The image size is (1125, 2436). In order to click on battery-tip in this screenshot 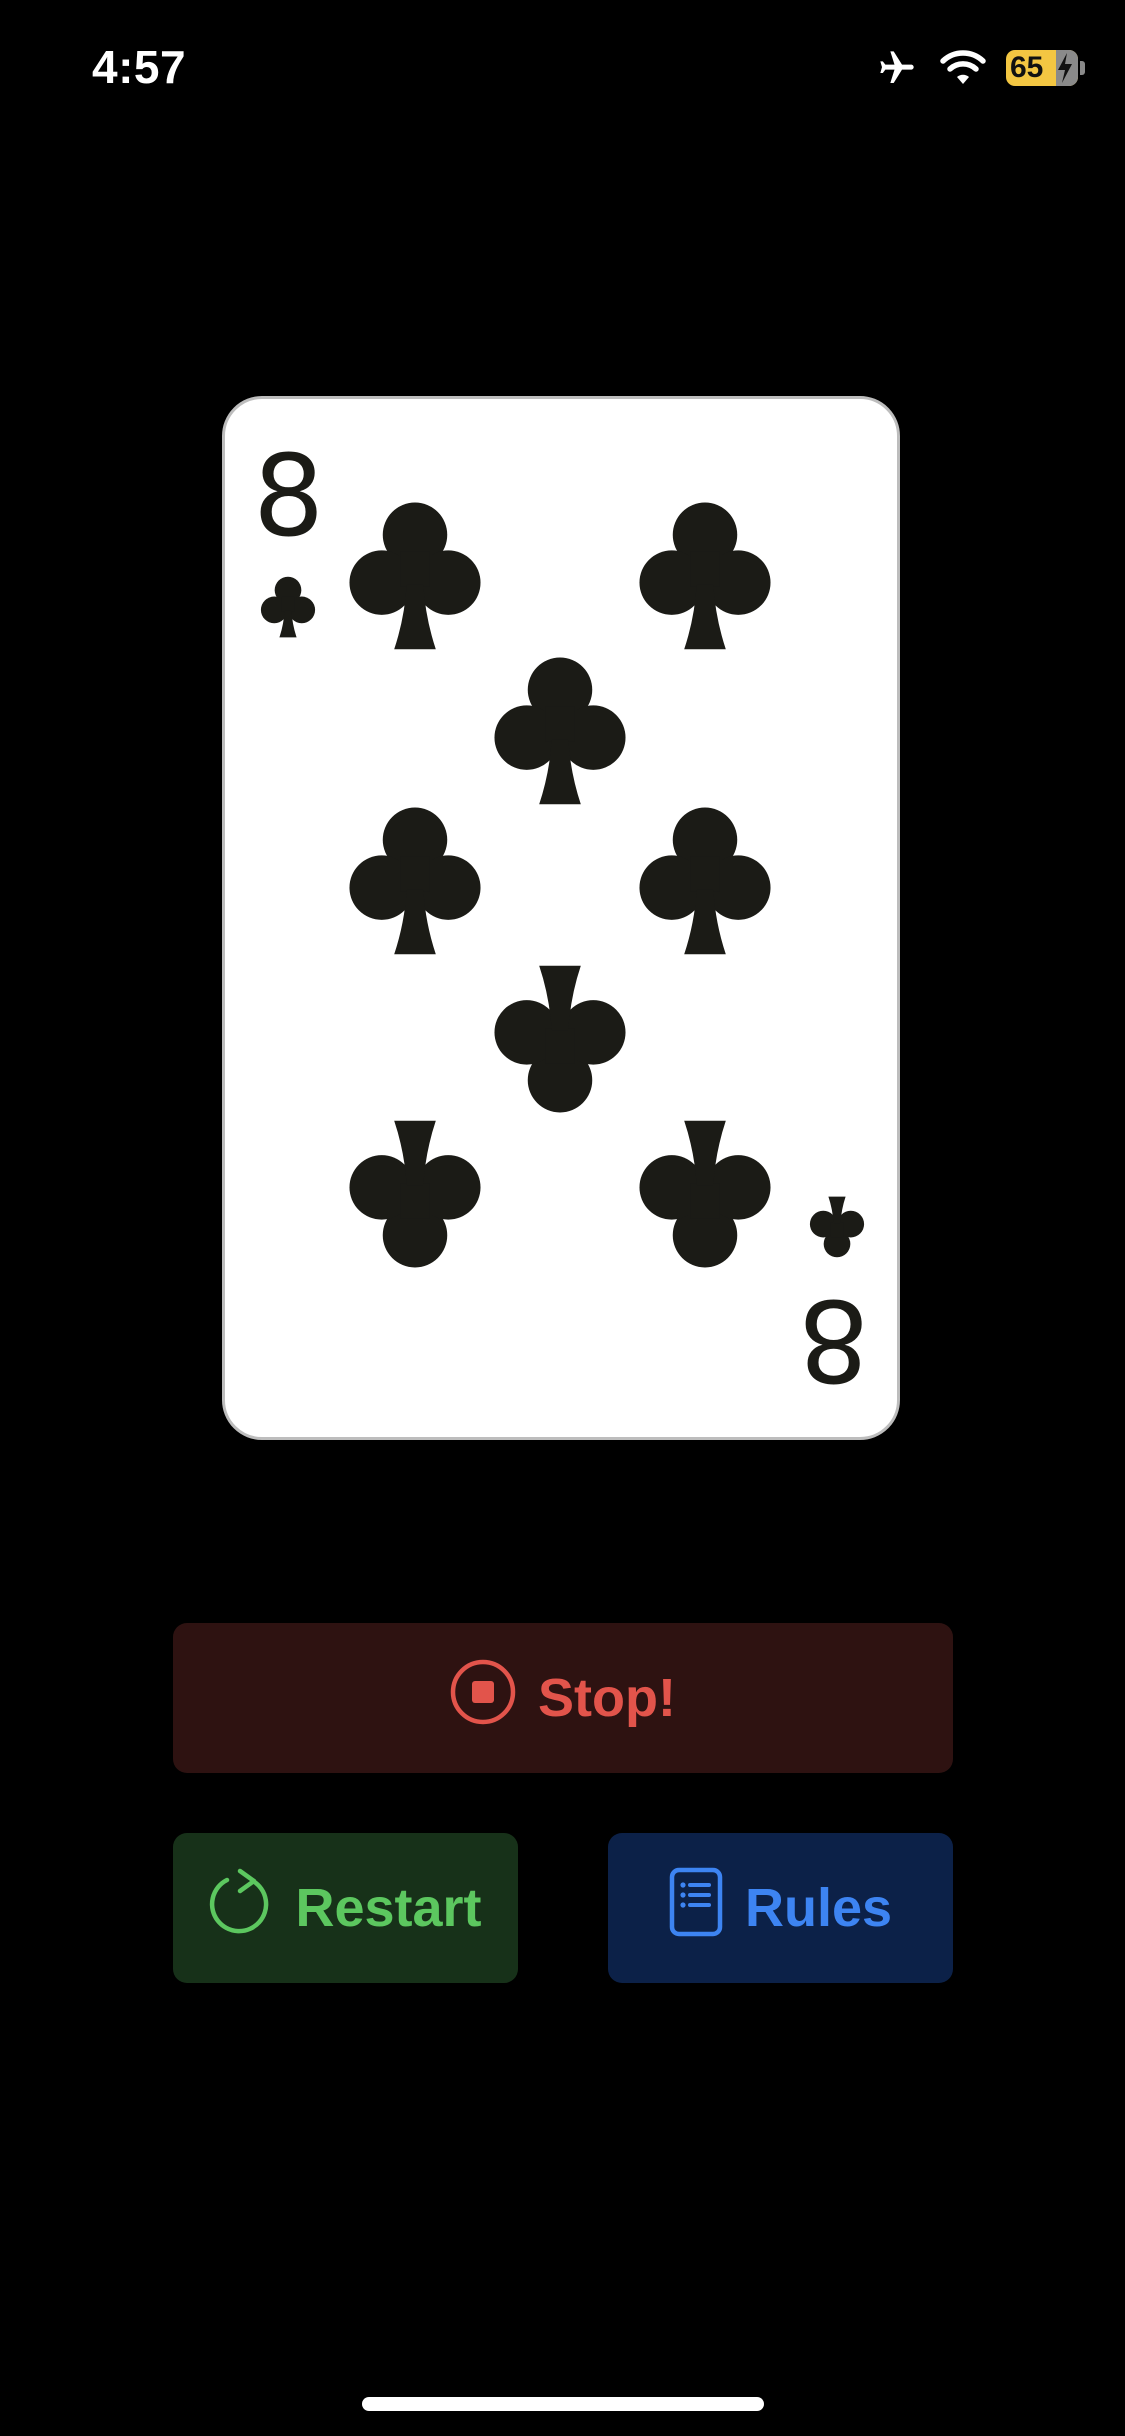, I will do `click(1082, 68)`.